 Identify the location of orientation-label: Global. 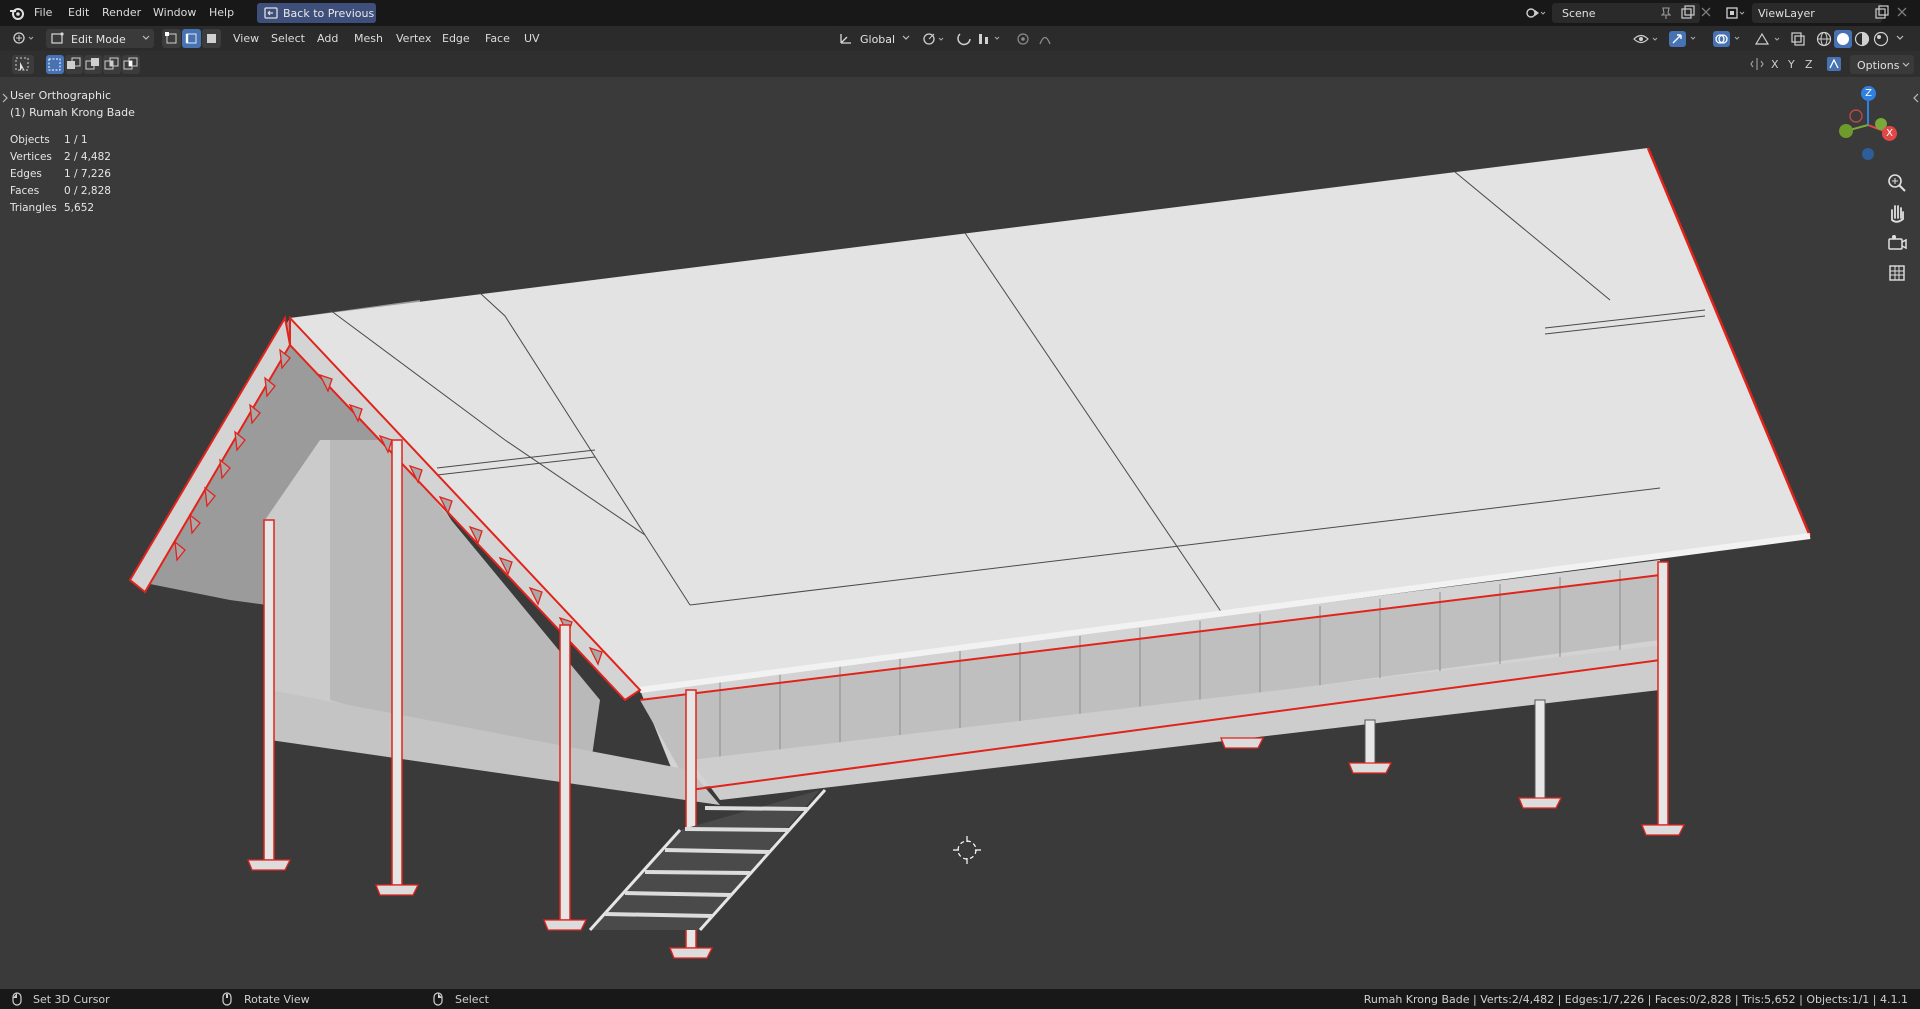
(878, 39).